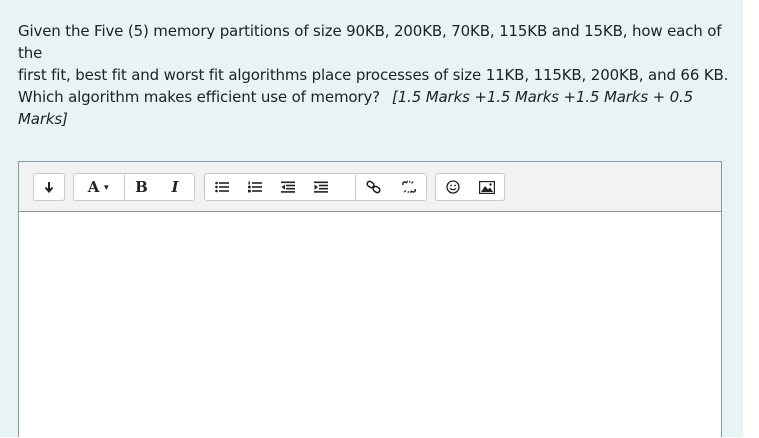  I want to click on toolbar-group-files, so click(470, 187).